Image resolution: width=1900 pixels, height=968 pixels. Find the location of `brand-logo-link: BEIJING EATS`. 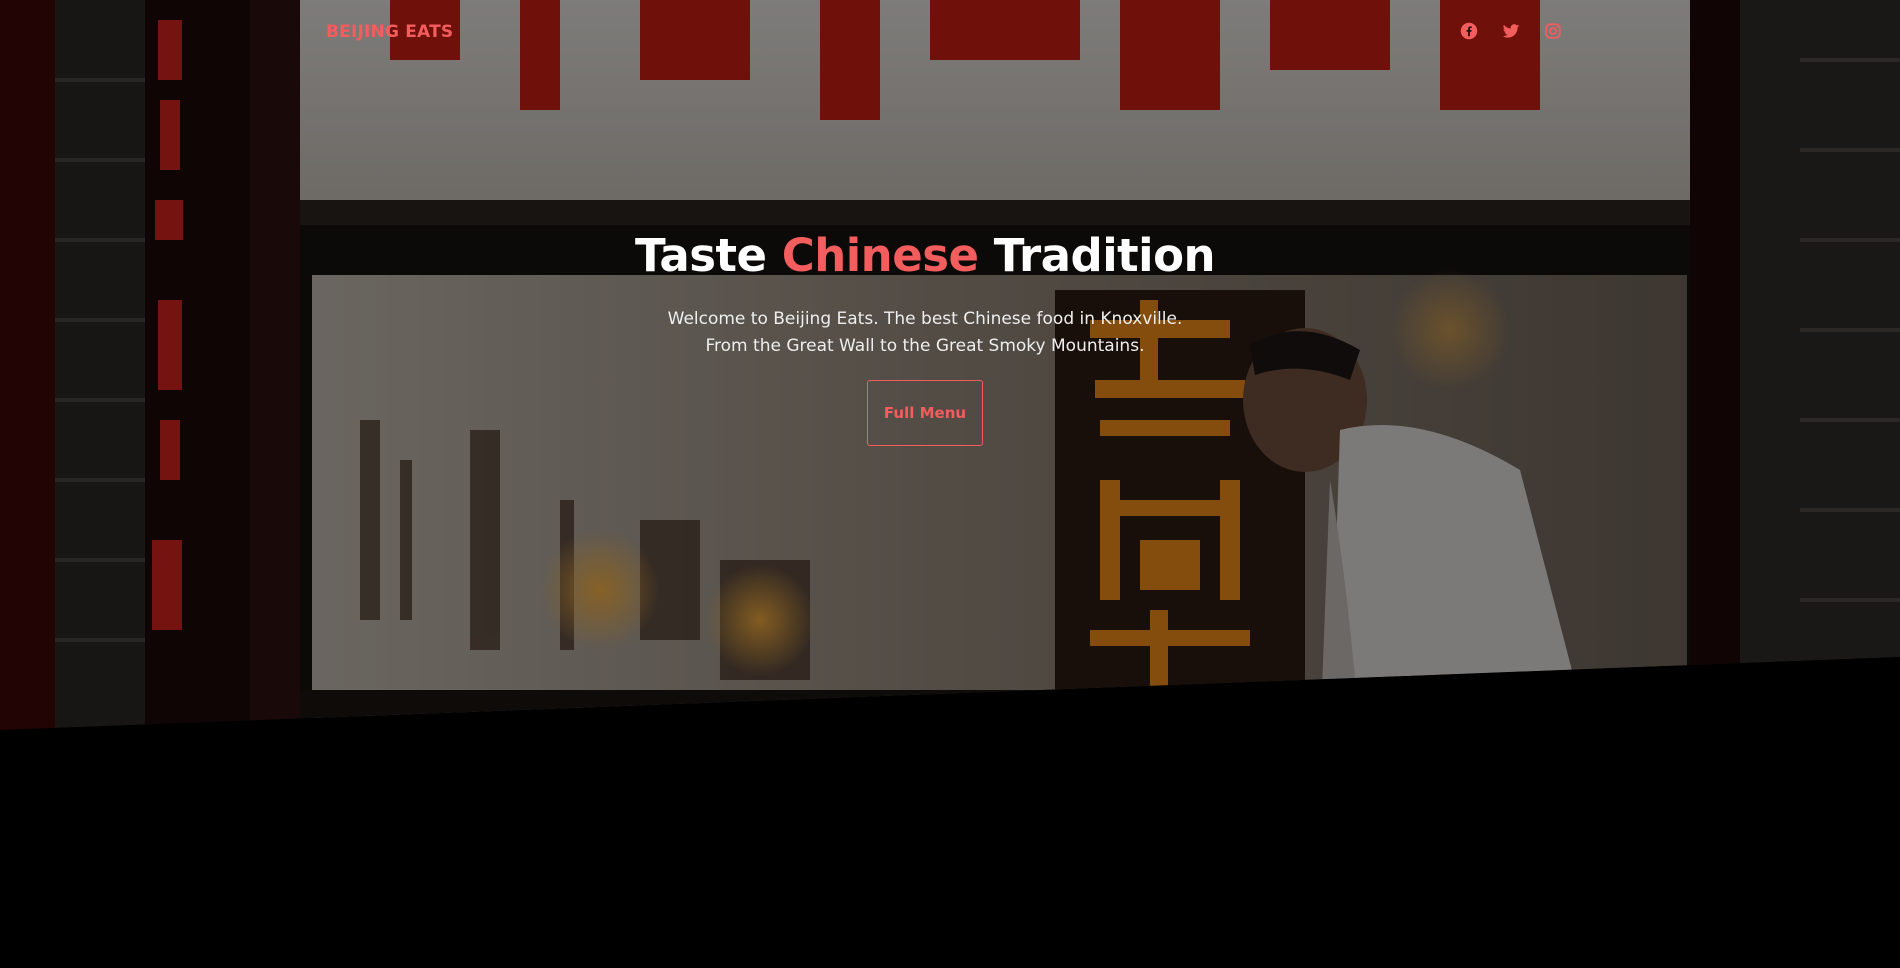

brand-logo-link: BEIJING EATS is located at coordinates (389, 32).